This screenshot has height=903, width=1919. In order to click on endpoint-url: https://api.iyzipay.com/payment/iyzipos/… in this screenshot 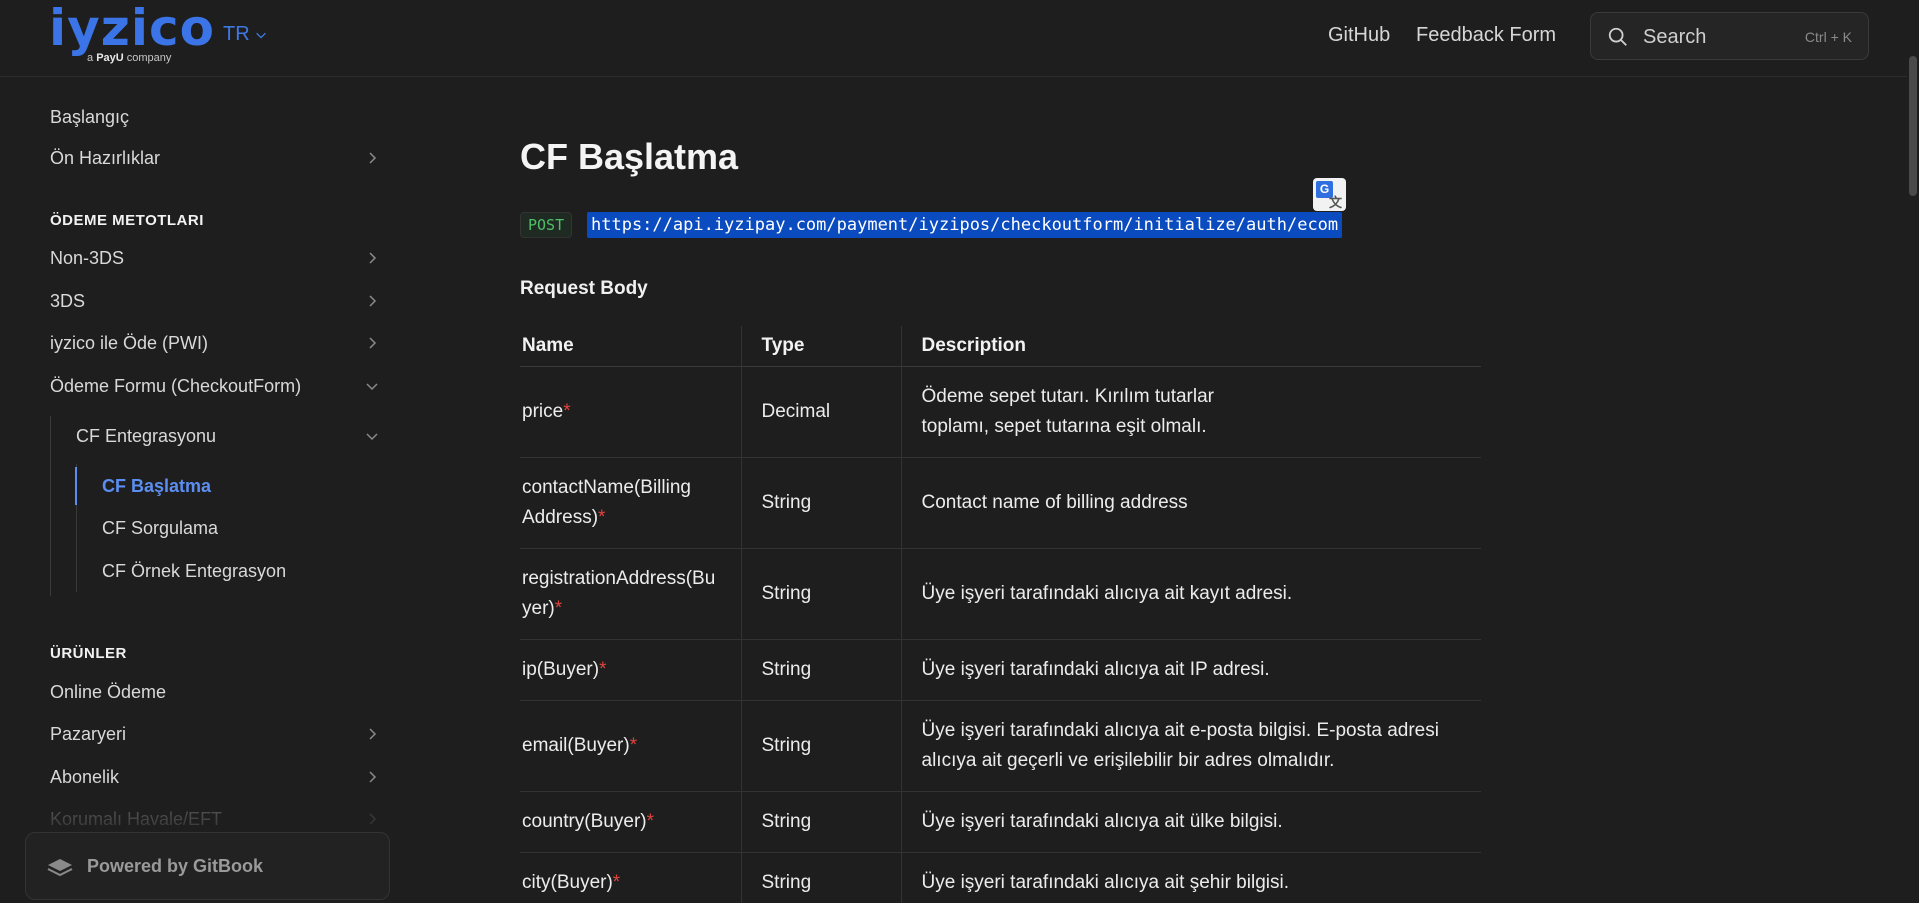, I will do `click(965, 225)`.